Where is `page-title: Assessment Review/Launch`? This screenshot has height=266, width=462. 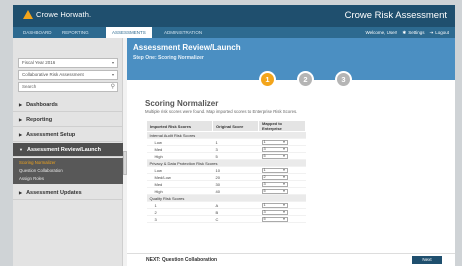
page-title: Assessment Review/Launch is located at coordinates (187, 47).